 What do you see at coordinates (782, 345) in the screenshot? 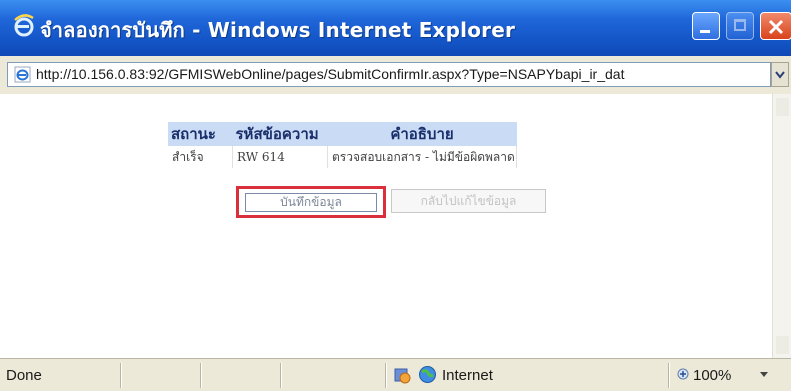
I see `scroll-down-icon` at bounding box center [782, 345].